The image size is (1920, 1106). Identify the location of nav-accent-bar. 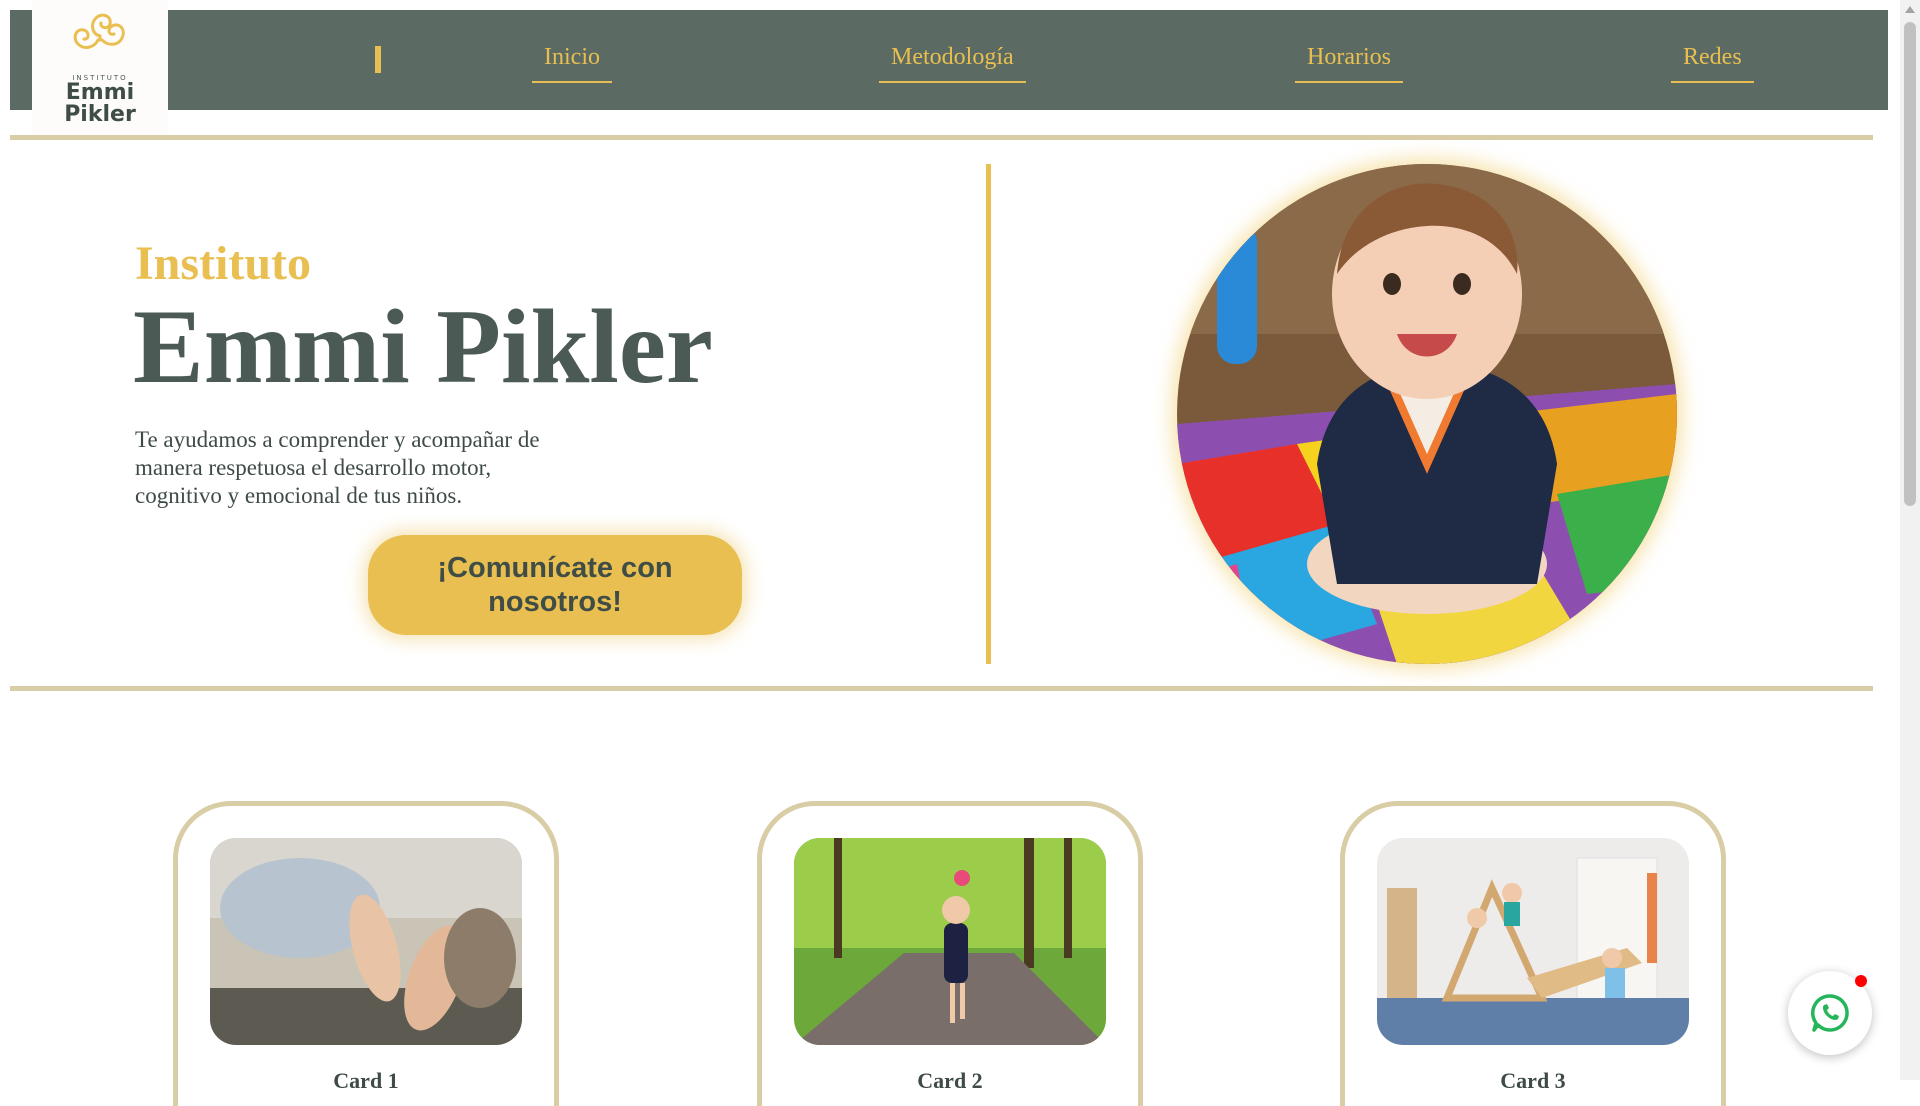
(378, 59).